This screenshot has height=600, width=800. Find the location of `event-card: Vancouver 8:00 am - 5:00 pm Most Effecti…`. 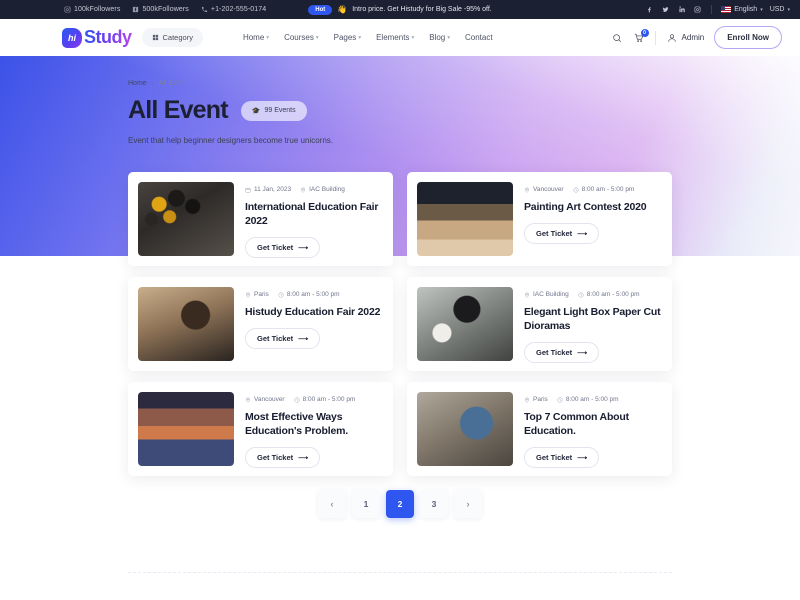

event-card: Vancouver 8:00 am - 5:00 pm Most Effecti… is located at coordinates (260, 429).